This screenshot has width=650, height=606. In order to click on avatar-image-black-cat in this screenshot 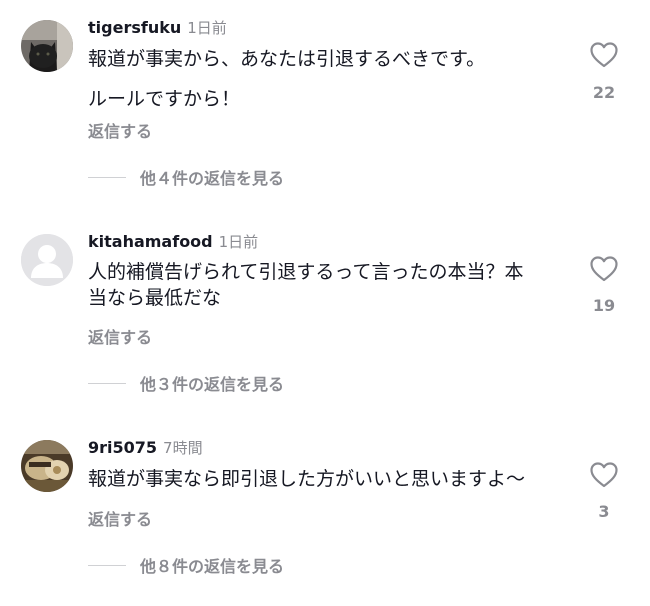, I will do `click(47, 46)`.